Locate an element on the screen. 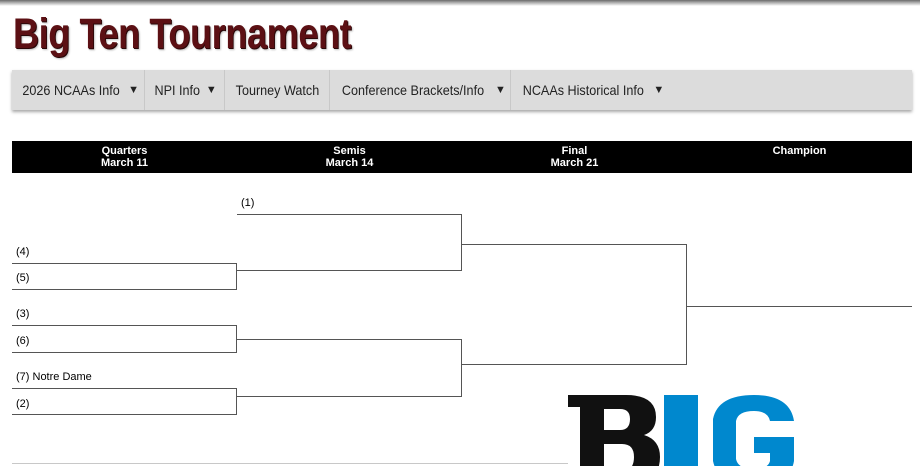  round-date: March 21 is located at coordinates (574, 163).